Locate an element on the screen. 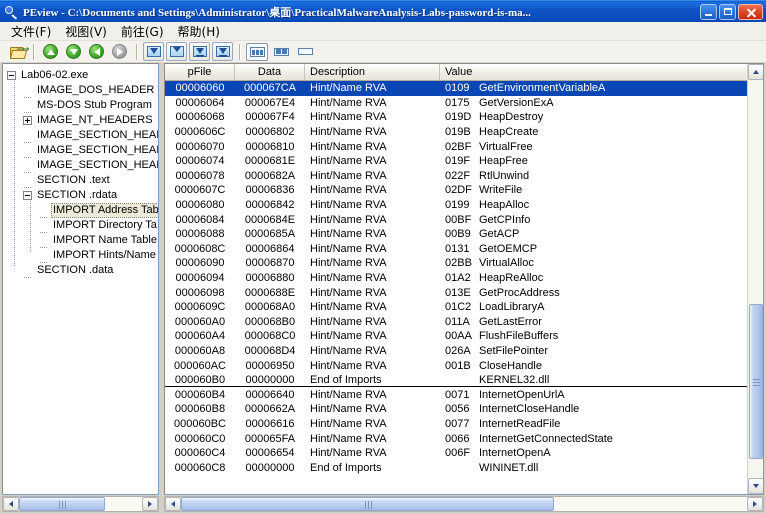 The height and width of the screenshot is (514, 766). cell-symbol-name: VirtualAlloc is located at coordinates (506, 263).